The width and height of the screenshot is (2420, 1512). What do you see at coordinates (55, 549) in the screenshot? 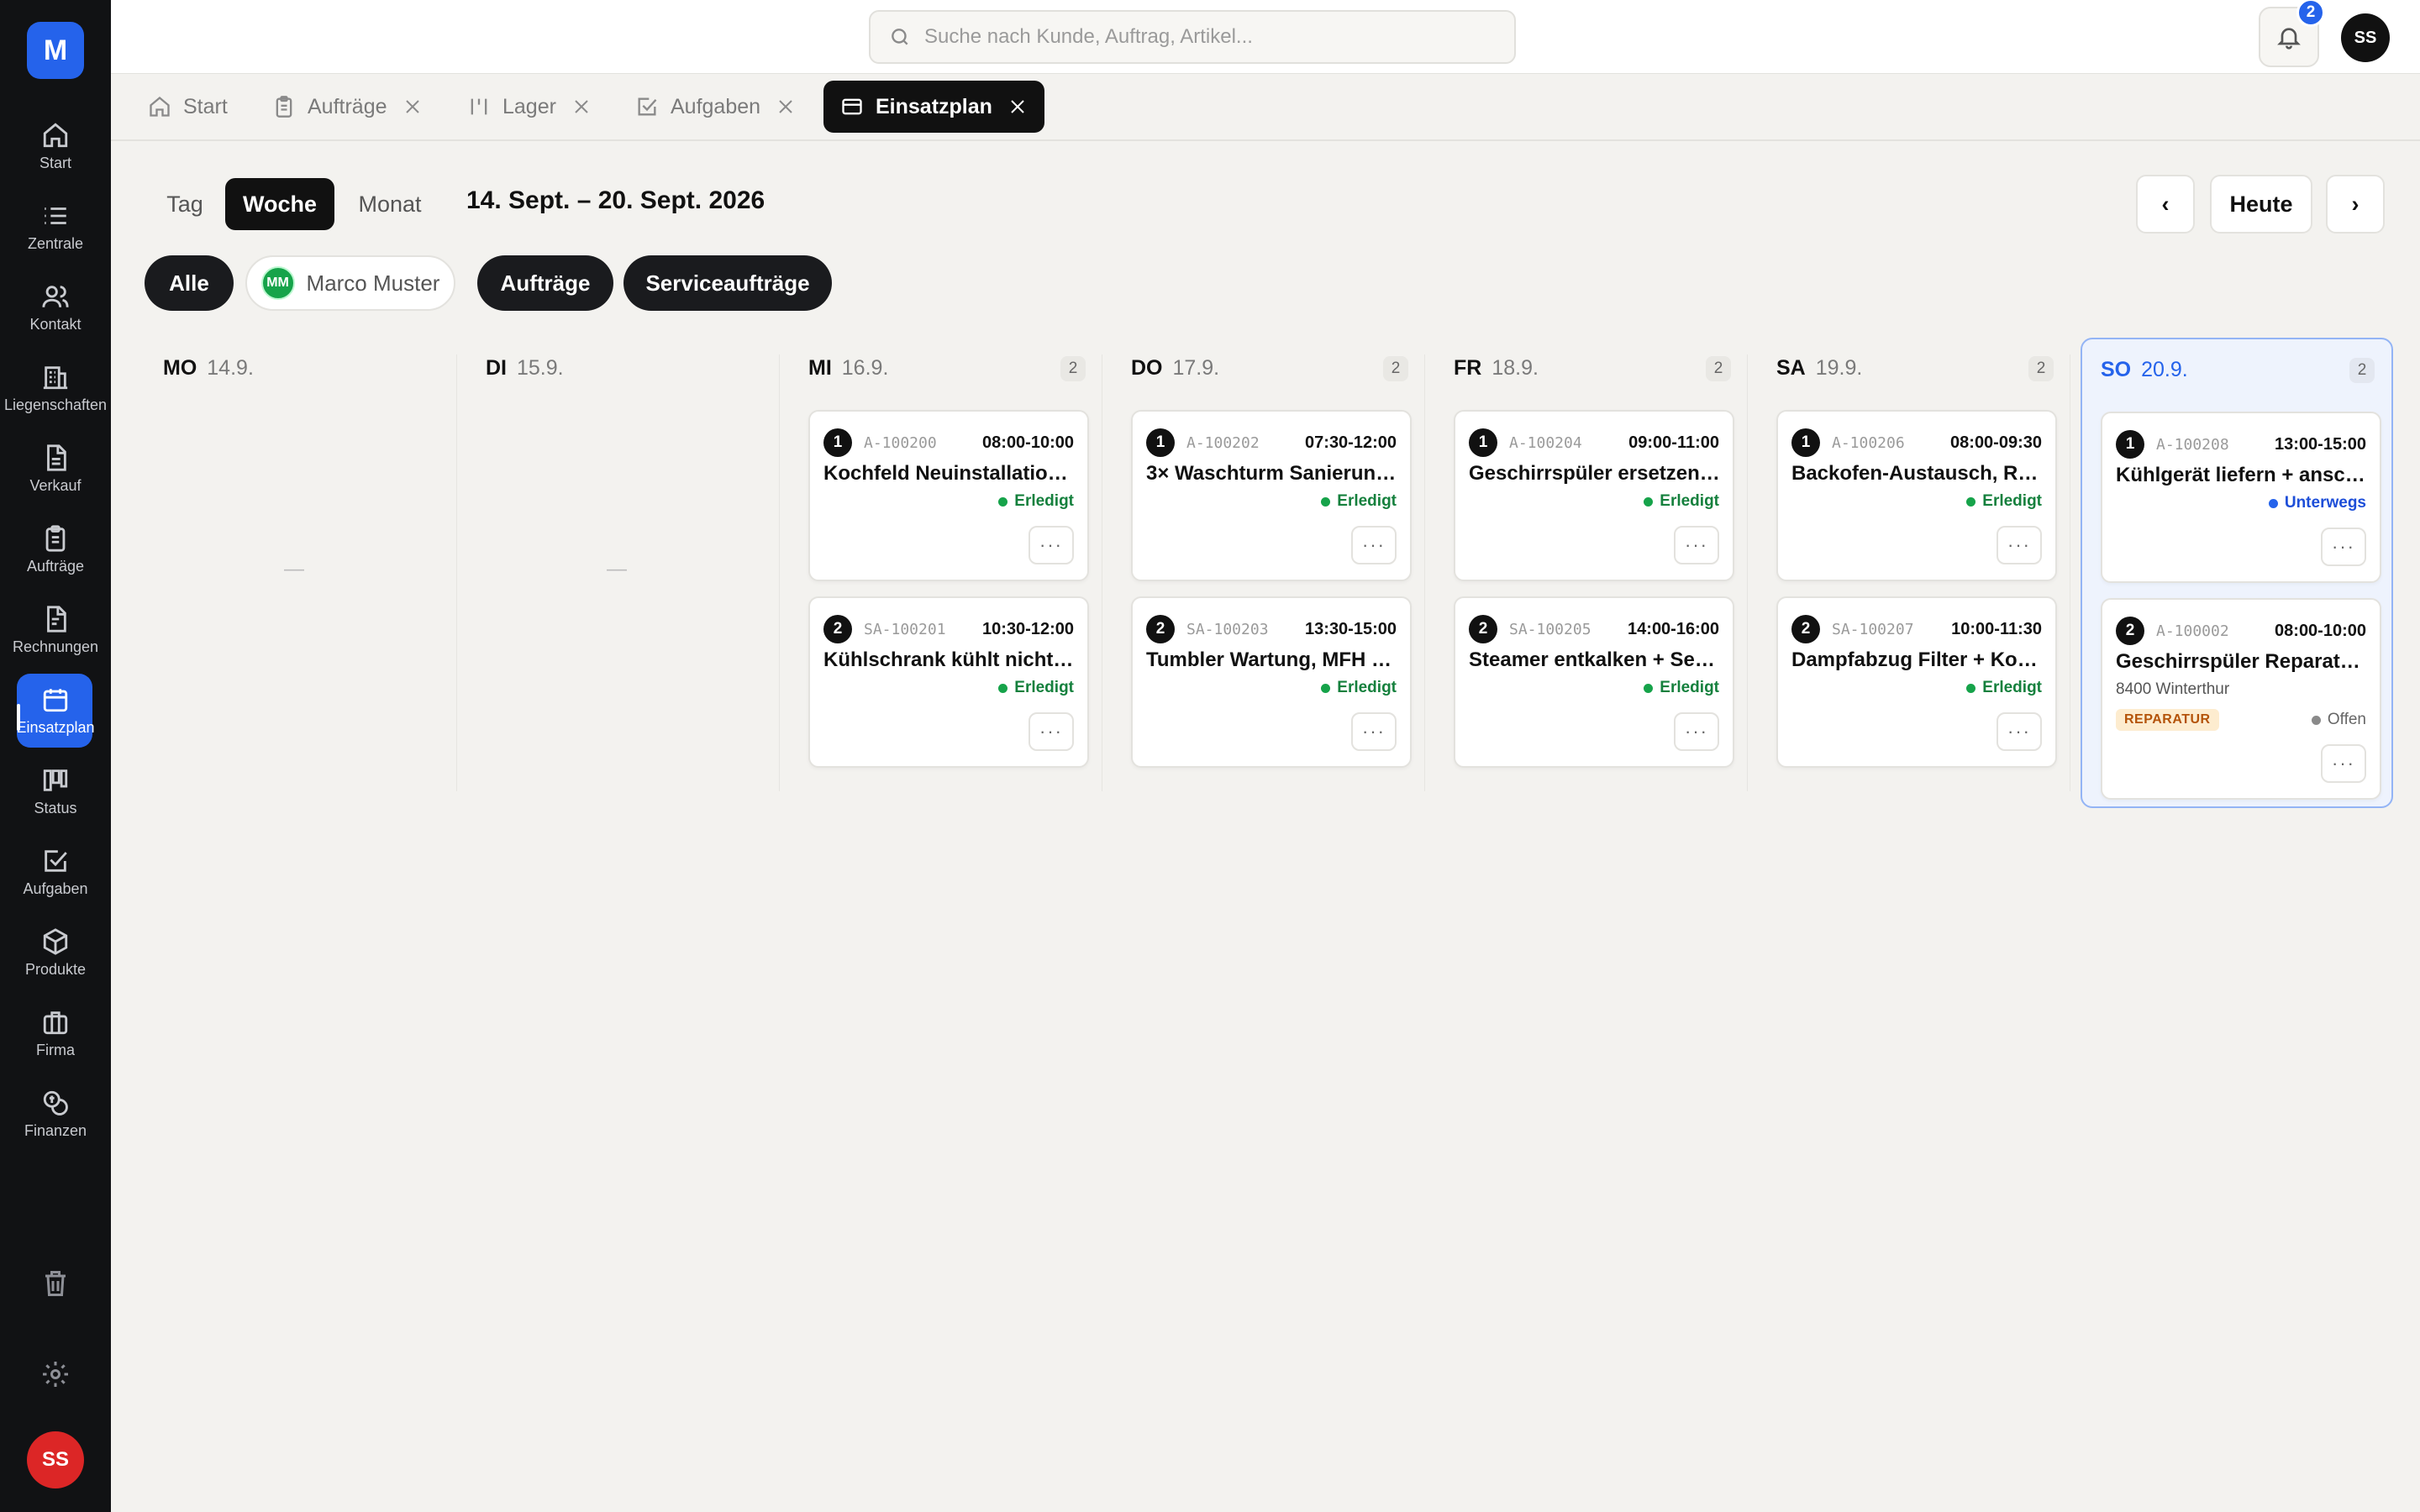
I see `sidebar-item-auftraege: Aufträge` at bounding box center [55, 549].